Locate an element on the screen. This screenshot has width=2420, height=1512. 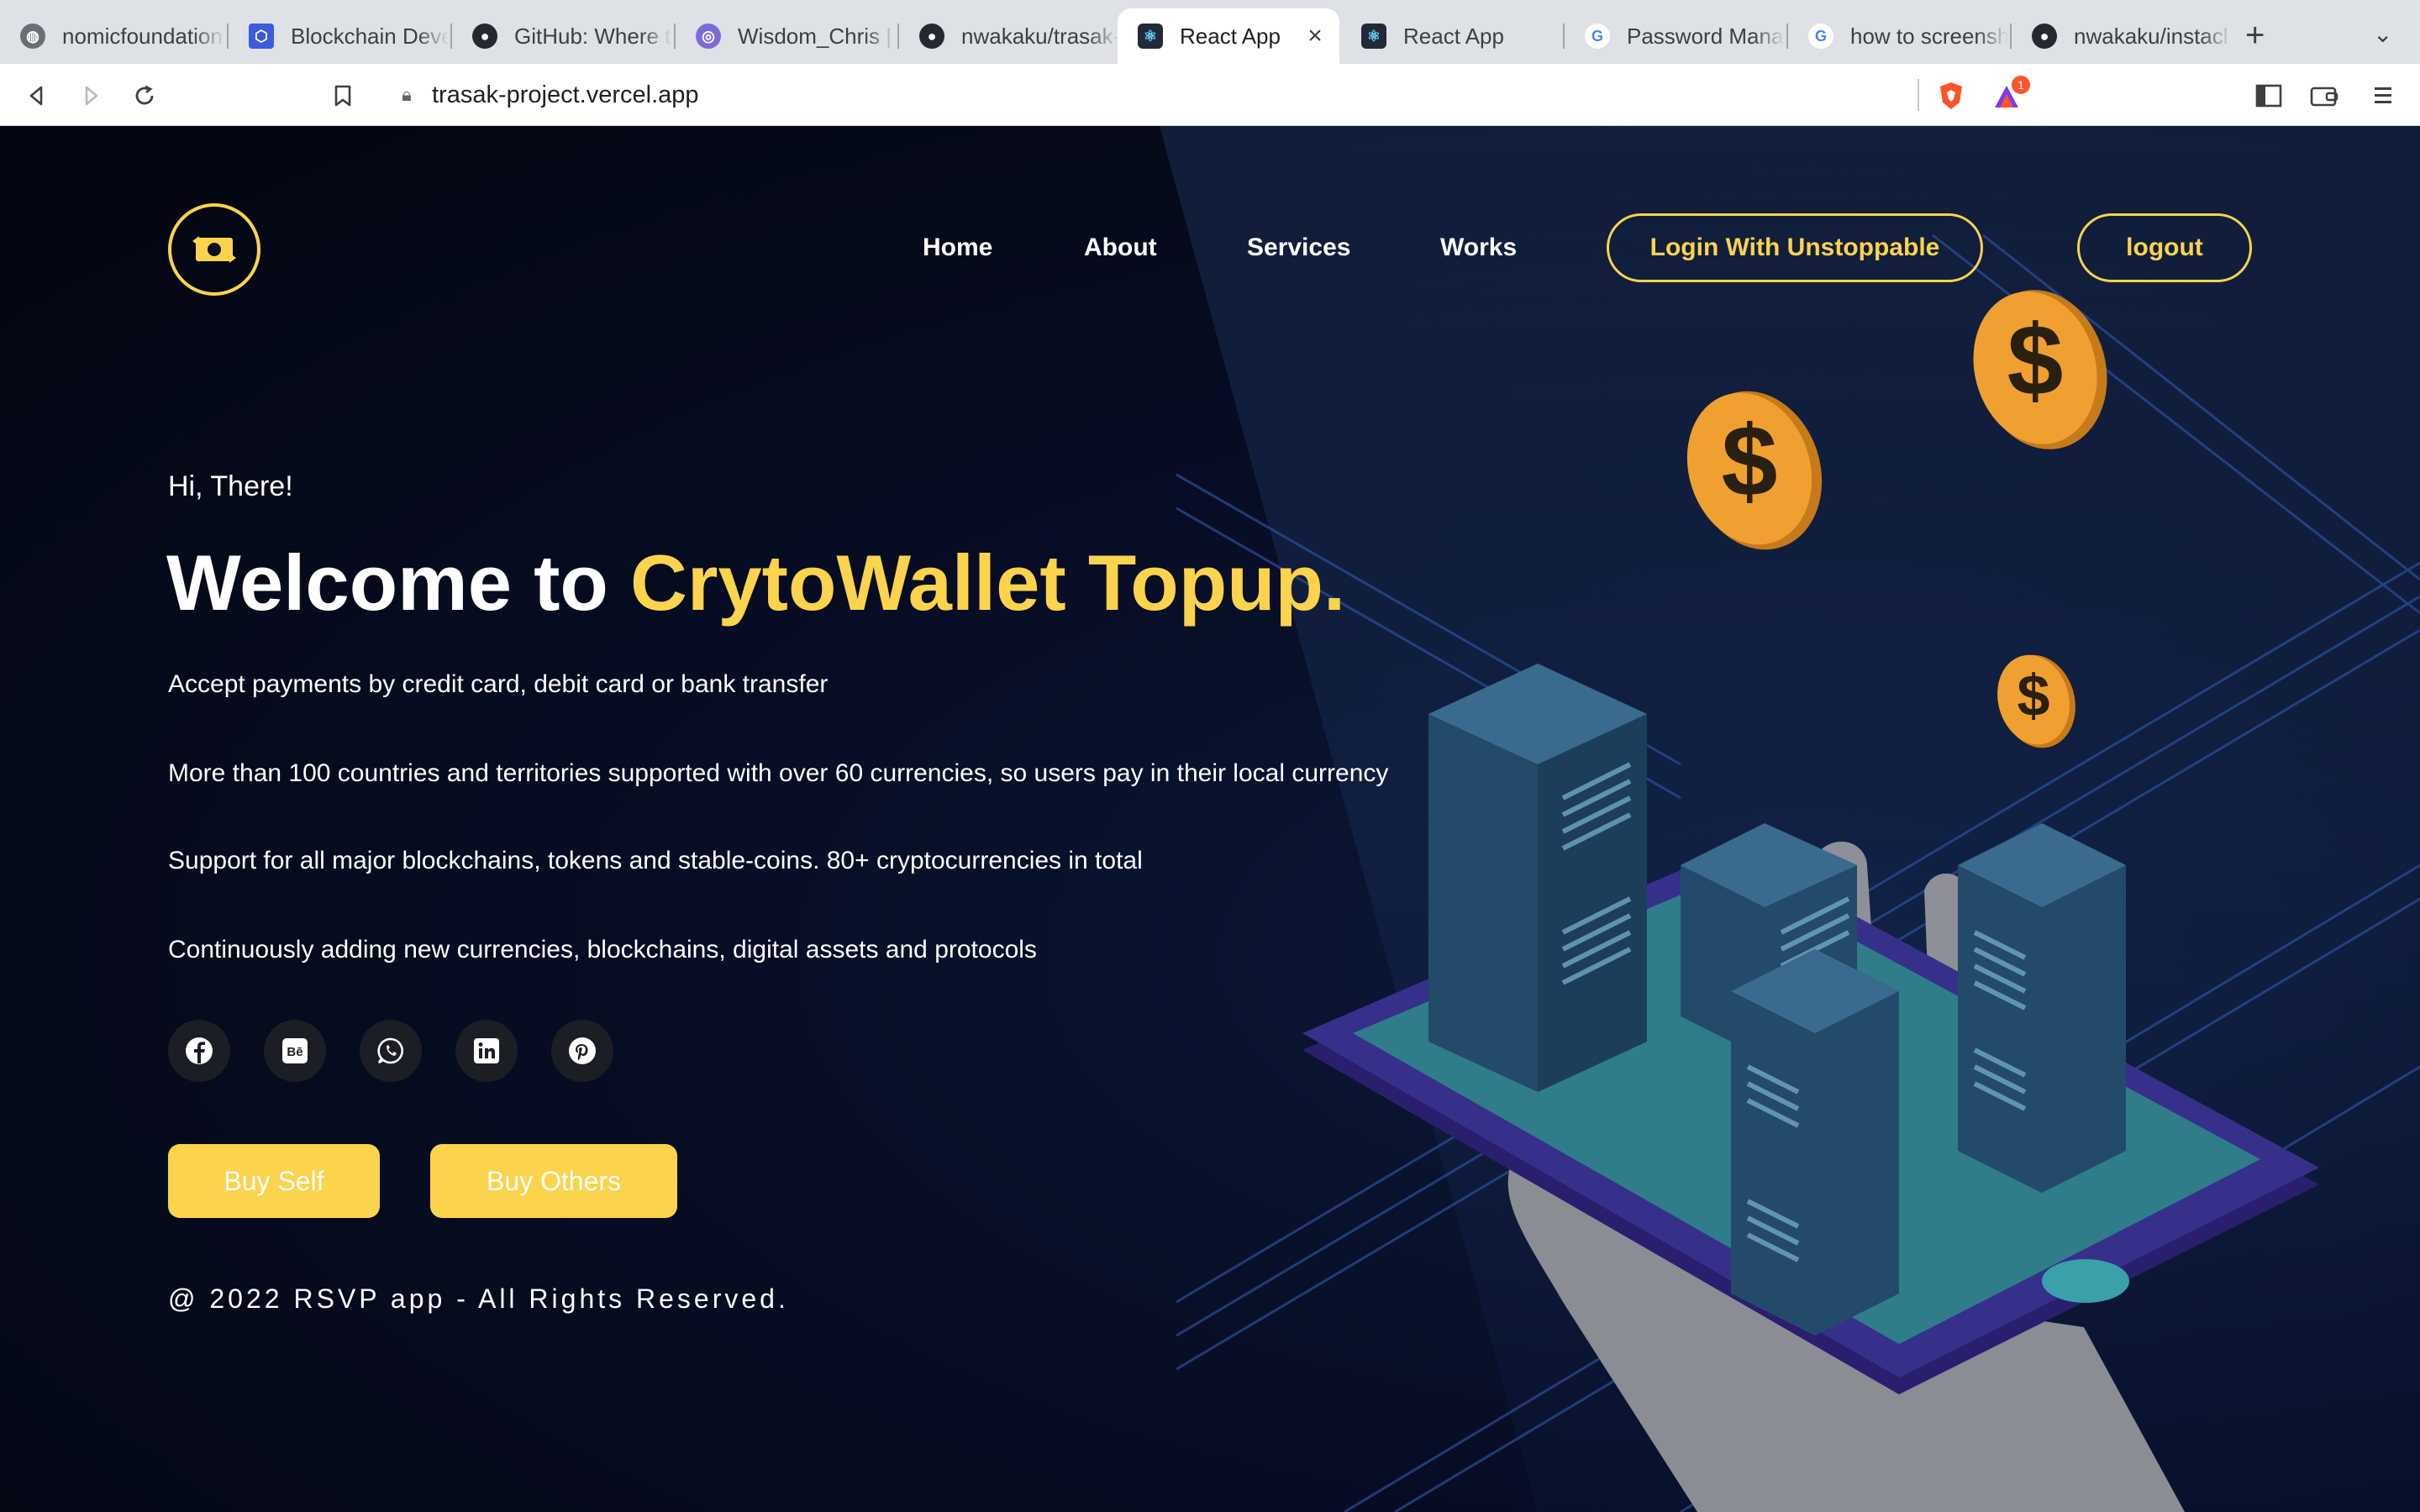
reload-icon is located at coordinates (144, 96).